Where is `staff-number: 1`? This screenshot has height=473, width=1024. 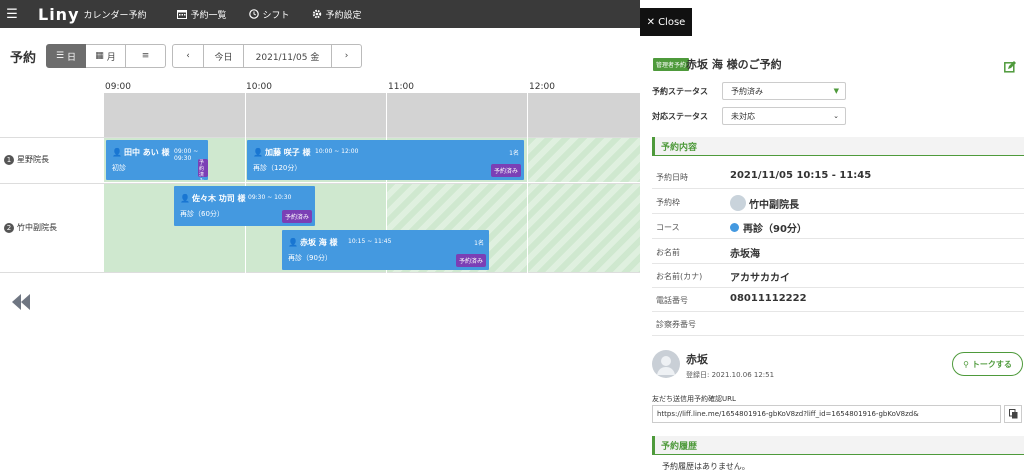 staff-number: 1 is located at coordinates (9, 159).